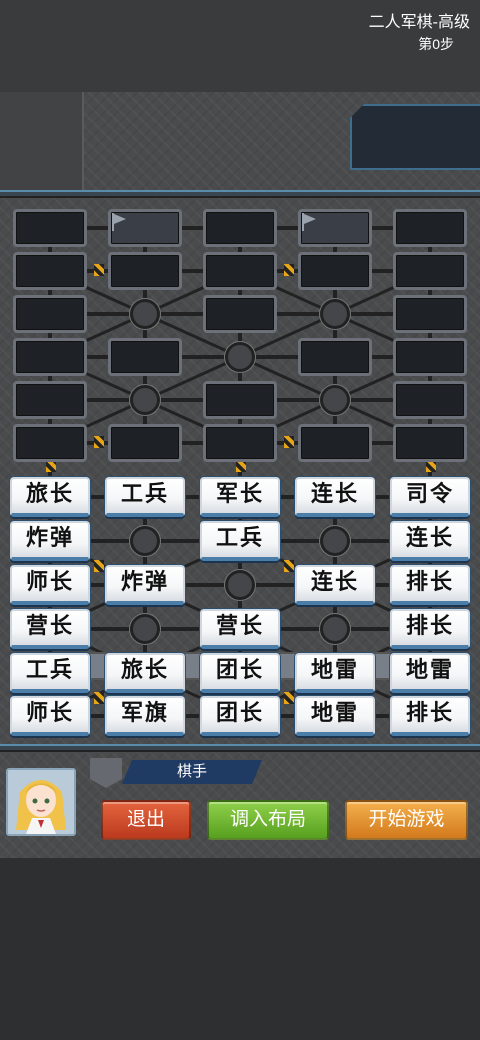 The image size is (480, 1040). What do you see at coordinates (106, 773) in the screenshot?
I see `rank-shield-icon` at bounding box center [106, 773].